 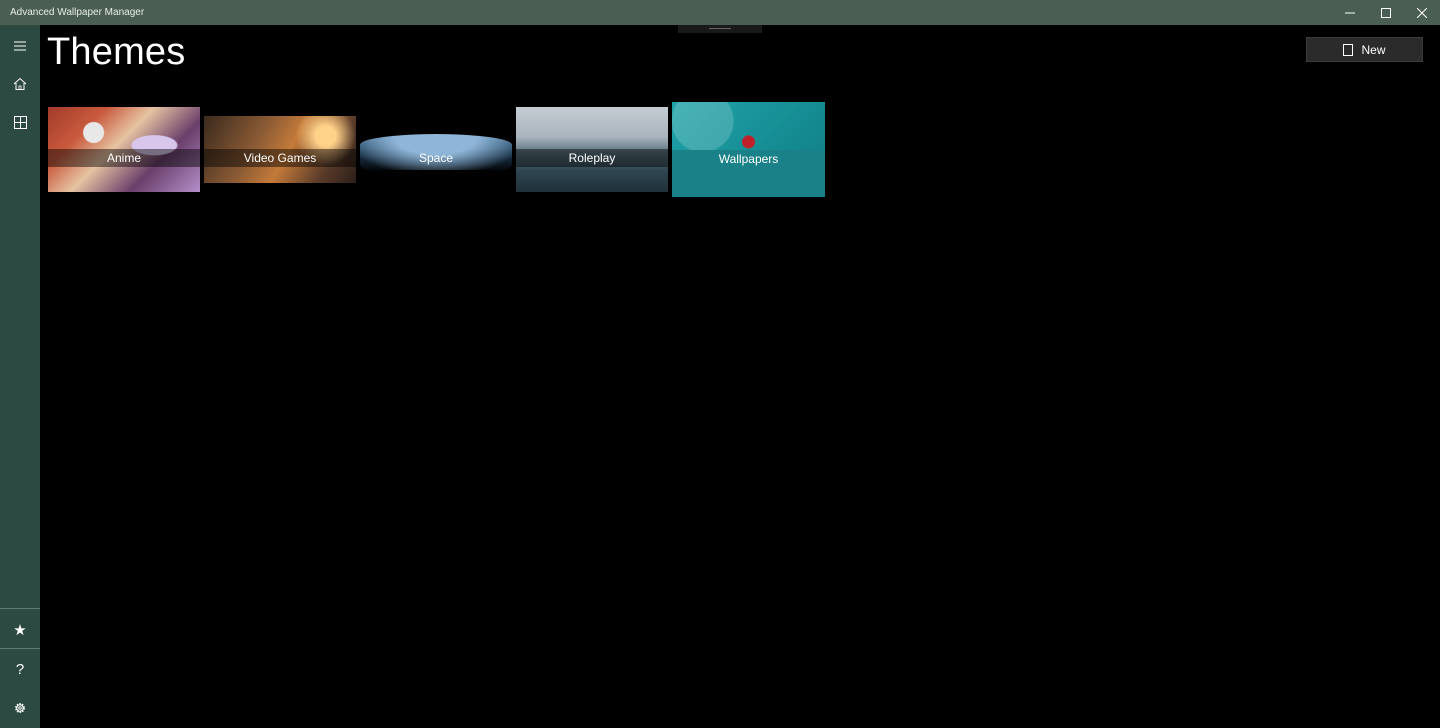 I want to click on minimize-button, so click(x=1350, y=12).